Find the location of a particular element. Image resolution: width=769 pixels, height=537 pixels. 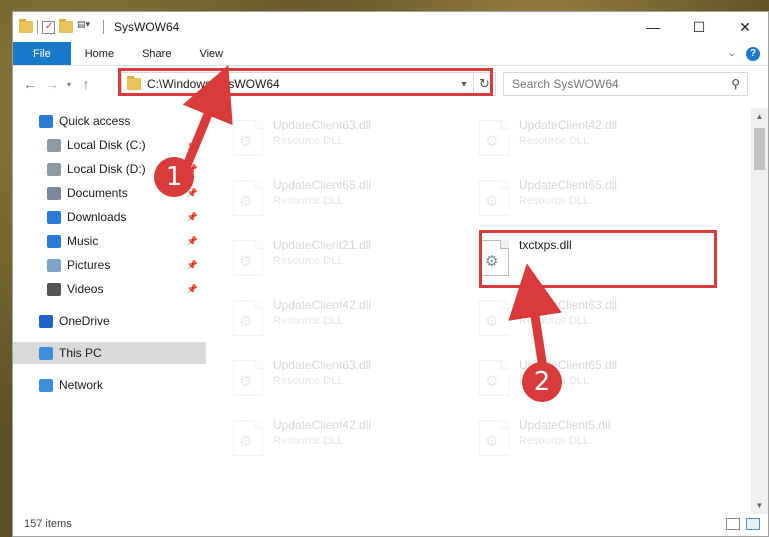

properties-icon: ✓ is located at coordinates (48, 27).